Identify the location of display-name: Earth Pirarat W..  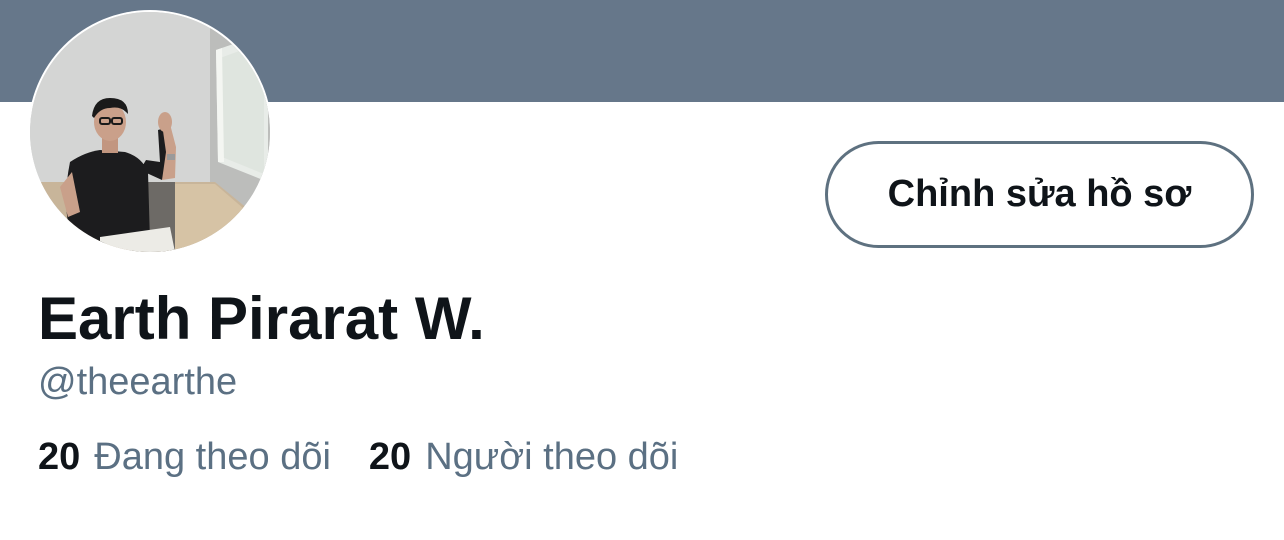
(261, 318).